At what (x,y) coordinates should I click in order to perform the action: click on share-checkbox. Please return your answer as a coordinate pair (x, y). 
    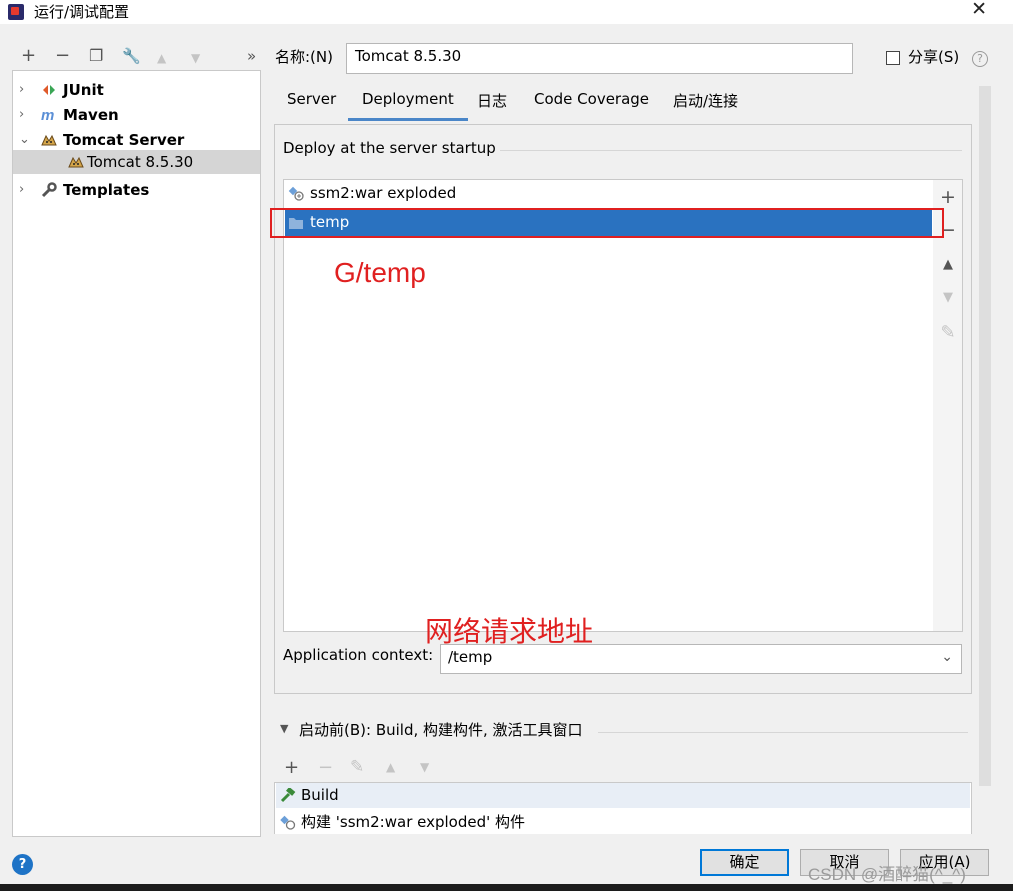
    Looking at the image, I should click on (893, 58).